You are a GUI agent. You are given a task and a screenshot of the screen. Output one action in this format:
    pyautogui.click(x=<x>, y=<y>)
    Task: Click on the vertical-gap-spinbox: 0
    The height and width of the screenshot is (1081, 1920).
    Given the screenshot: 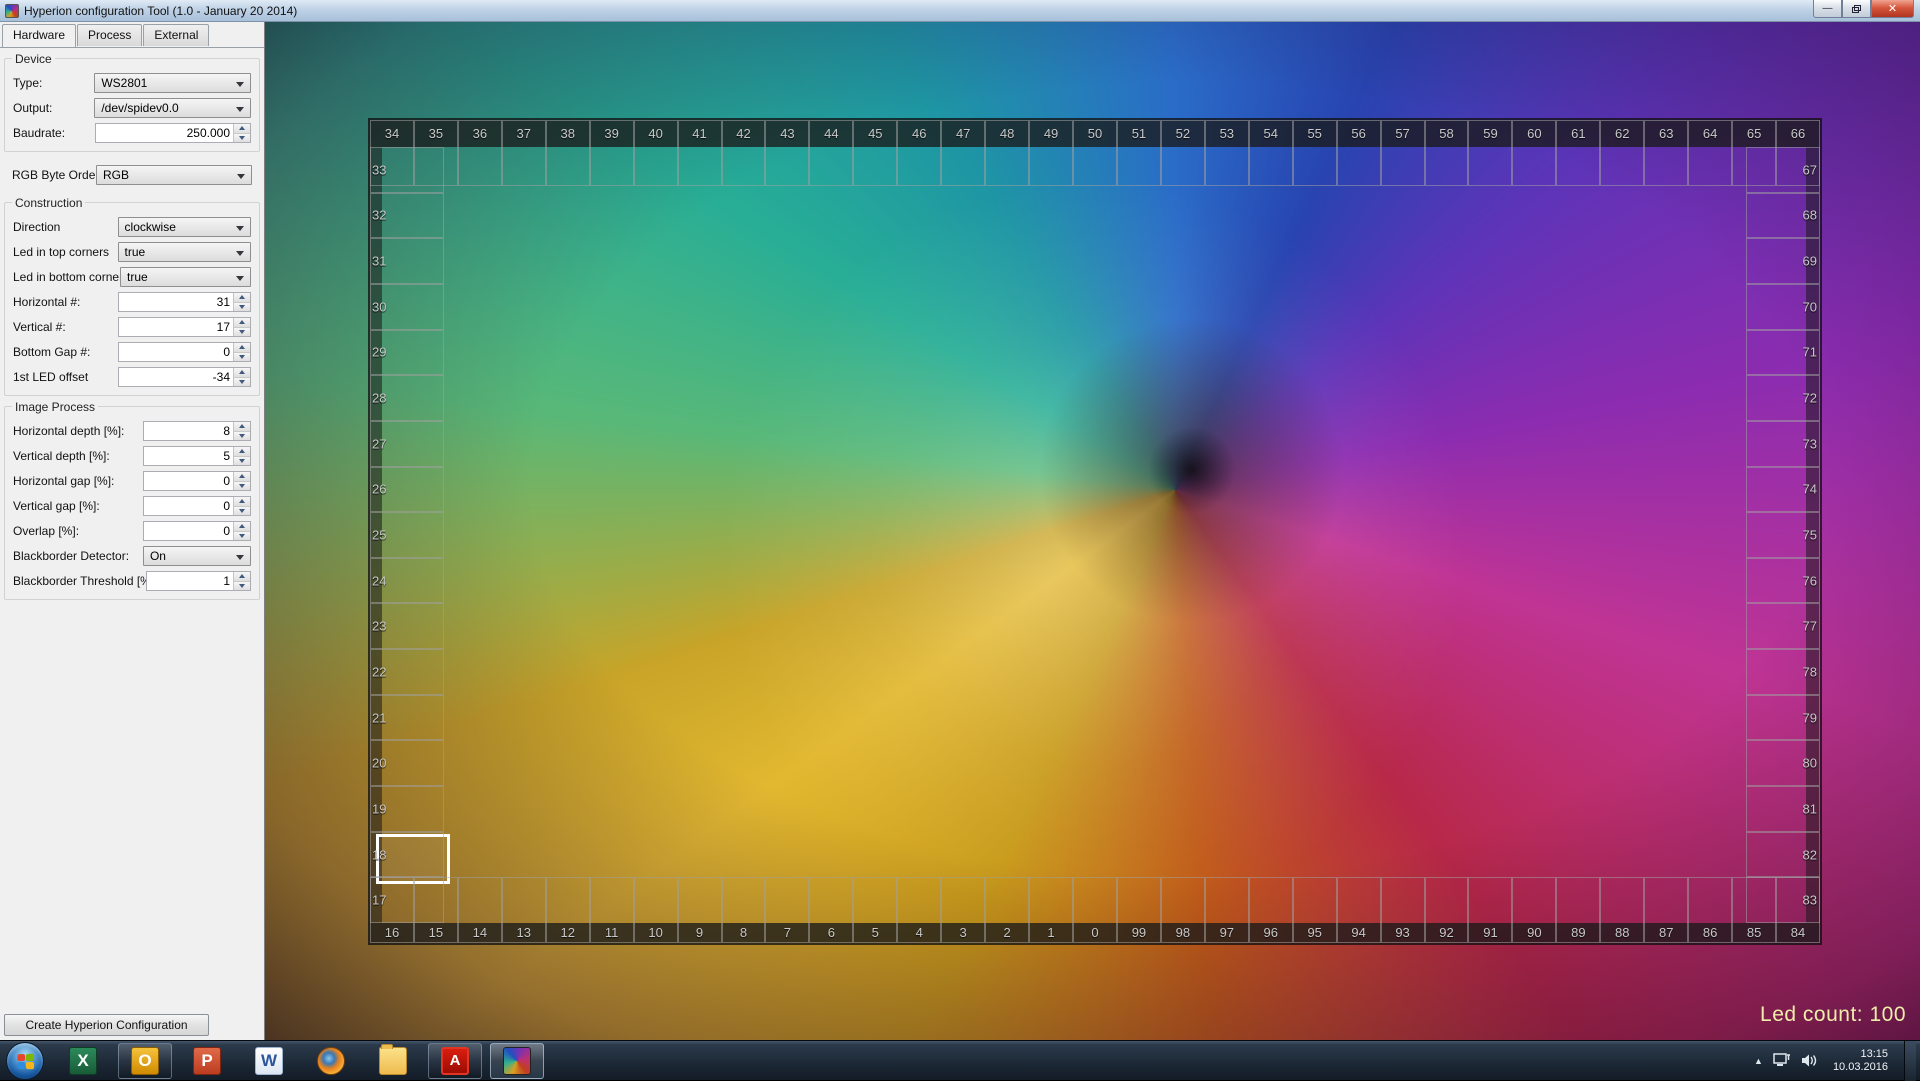 What is the action you would take?
    pyautogui.click(x=197, y=506)
    